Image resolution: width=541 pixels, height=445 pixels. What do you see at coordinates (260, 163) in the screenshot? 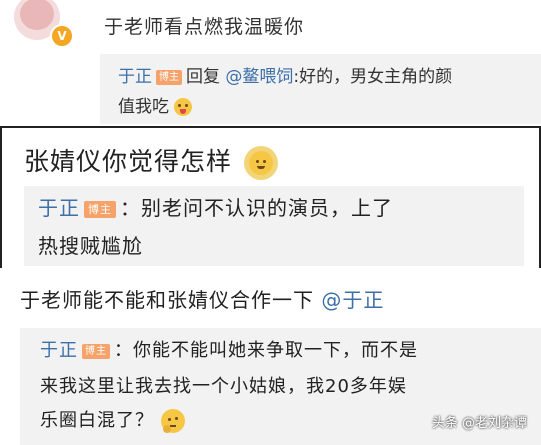
I see `sun-emoji-icon` at bounding box center [260, 163].